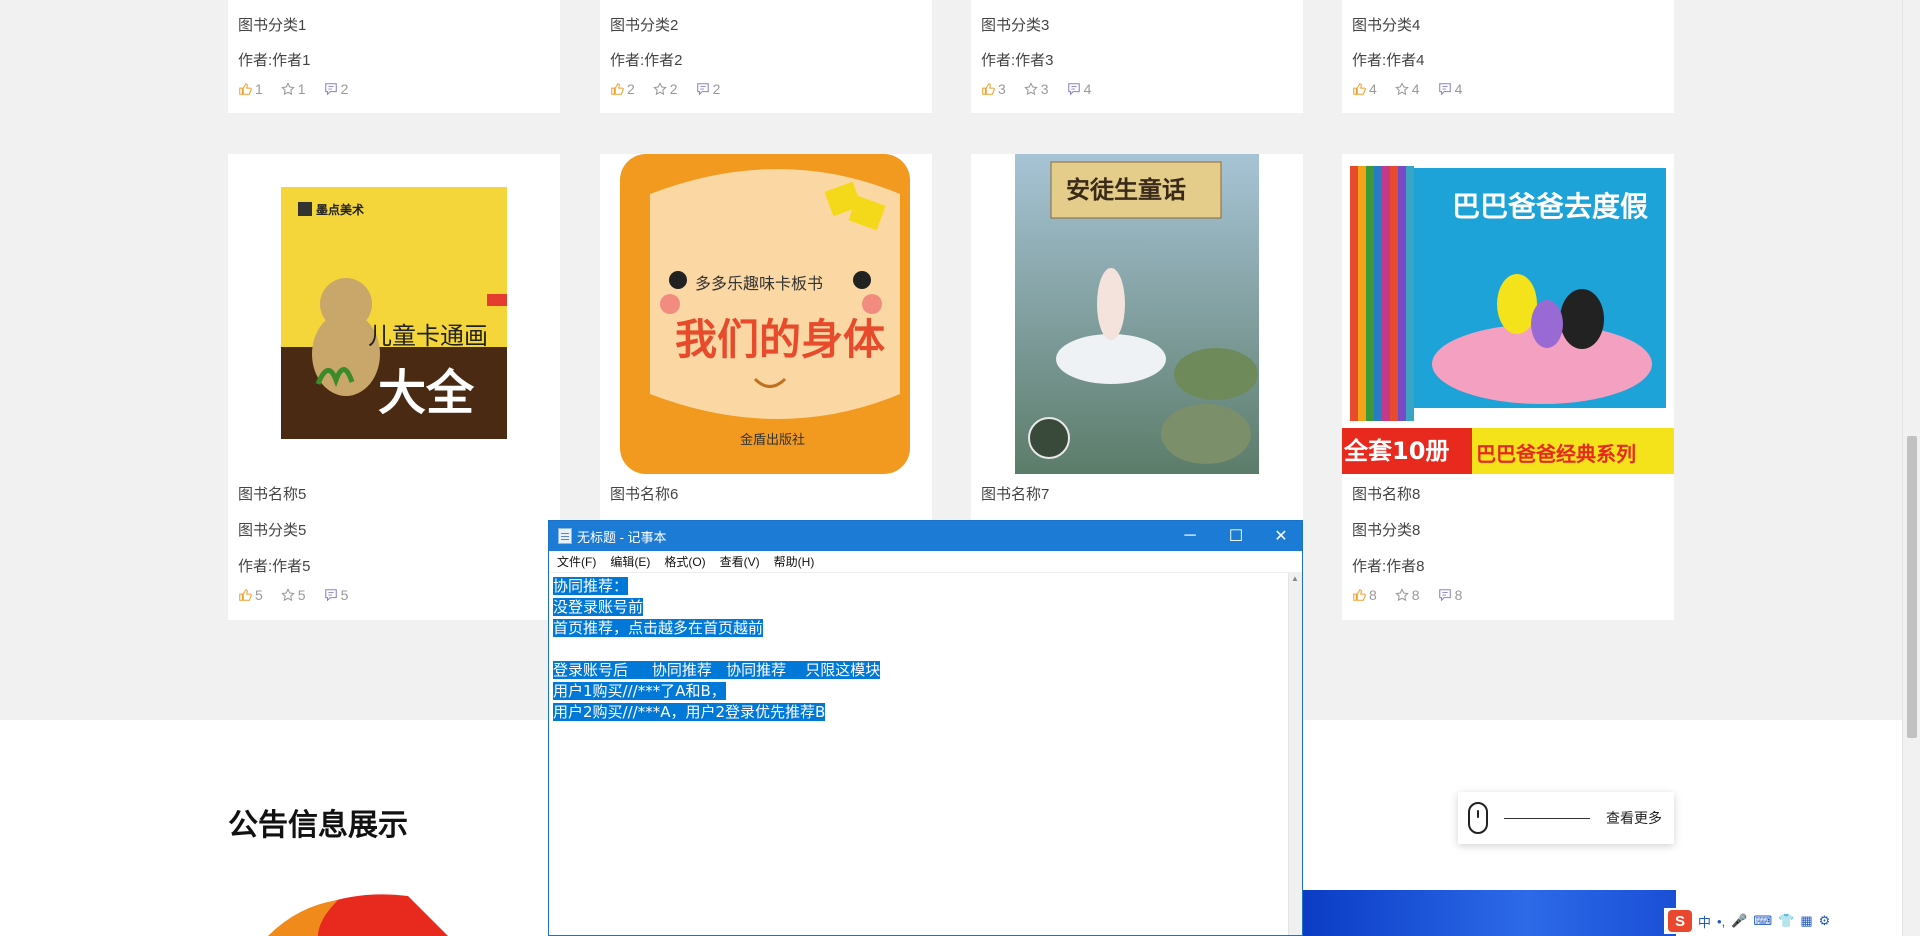 The width and height of the screenshot is (1920, 936). What do you see at coordinates (272, 25) in the screenshot?
I see `book-category: 图书分类1` at bounding box center [272, 25].